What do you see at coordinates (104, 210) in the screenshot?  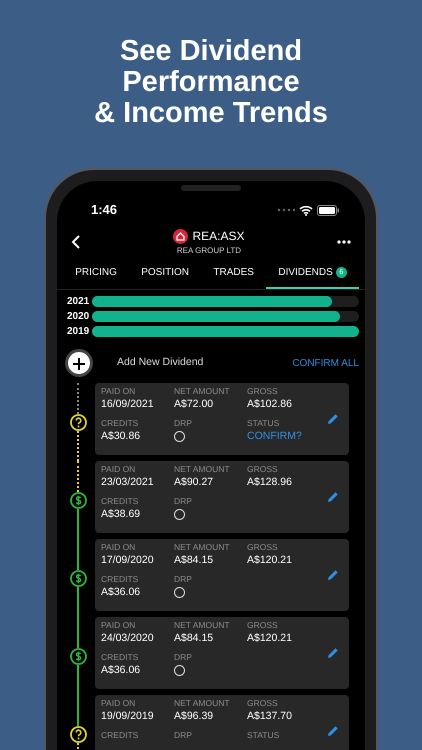 I see `status-time: 1:46` at bounding box center [104, 210].